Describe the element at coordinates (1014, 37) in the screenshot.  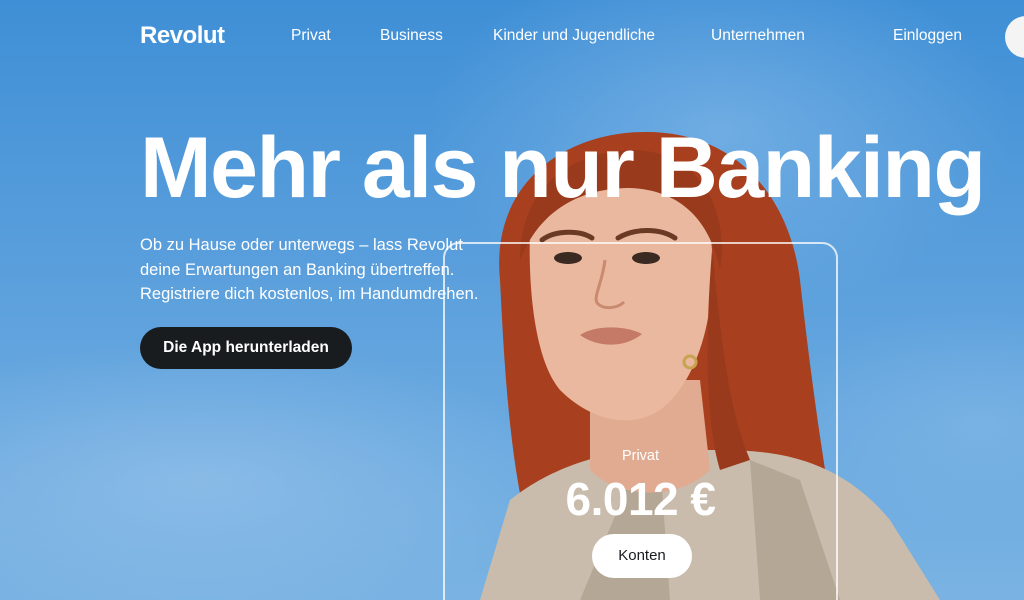
I see `signup-button` at that location.